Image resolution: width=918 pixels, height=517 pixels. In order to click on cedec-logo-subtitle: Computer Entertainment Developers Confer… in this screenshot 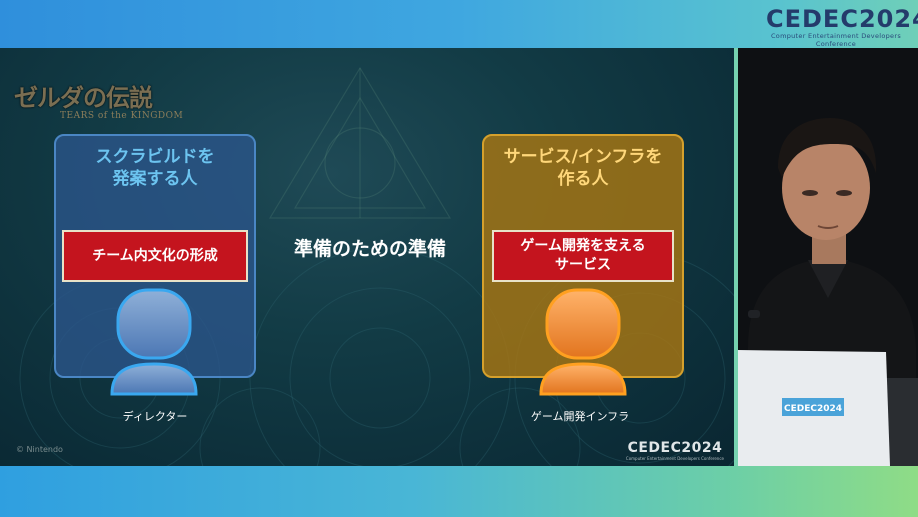, I will do `click(836, 40)`.